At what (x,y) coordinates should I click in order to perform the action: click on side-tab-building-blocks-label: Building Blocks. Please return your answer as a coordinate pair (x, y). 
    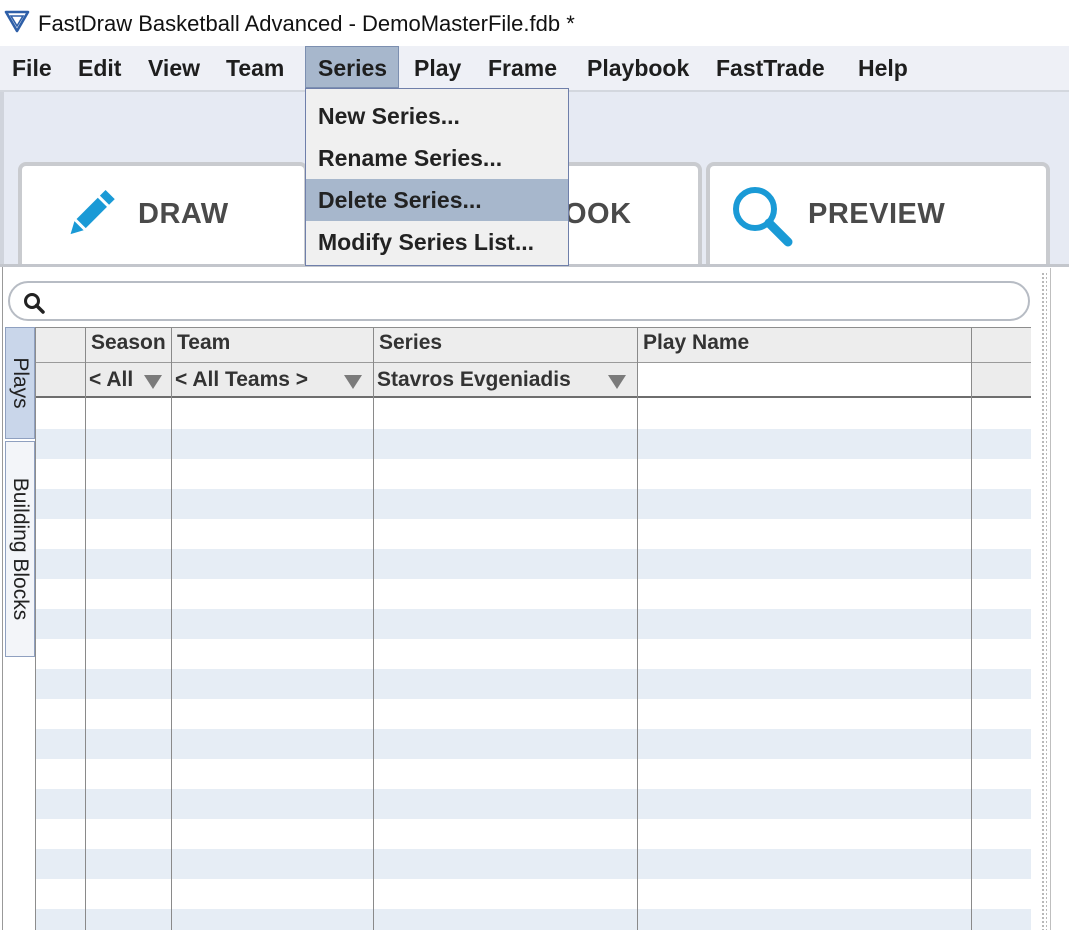
    Looking at the image, I should click on (20, 549).